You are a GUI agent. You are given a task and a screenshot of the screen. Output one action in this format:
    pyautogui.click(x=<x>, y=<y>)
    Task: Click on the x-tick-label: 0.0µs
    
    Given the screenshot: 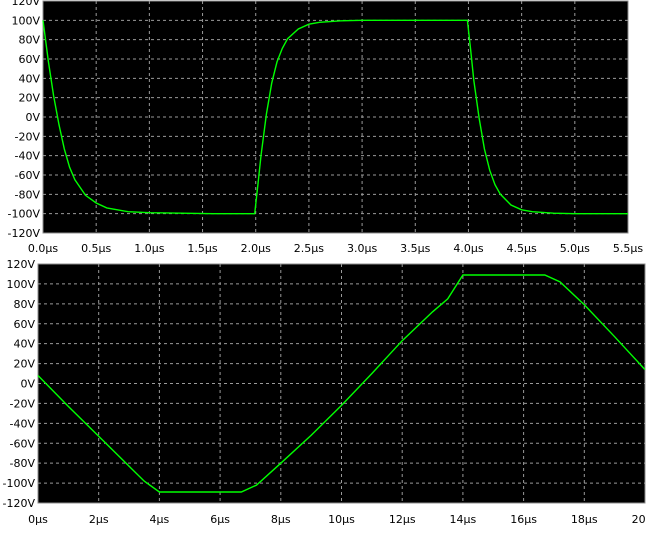 What is the action you would take?
    pyautogui.click(x=43, y=248)
    